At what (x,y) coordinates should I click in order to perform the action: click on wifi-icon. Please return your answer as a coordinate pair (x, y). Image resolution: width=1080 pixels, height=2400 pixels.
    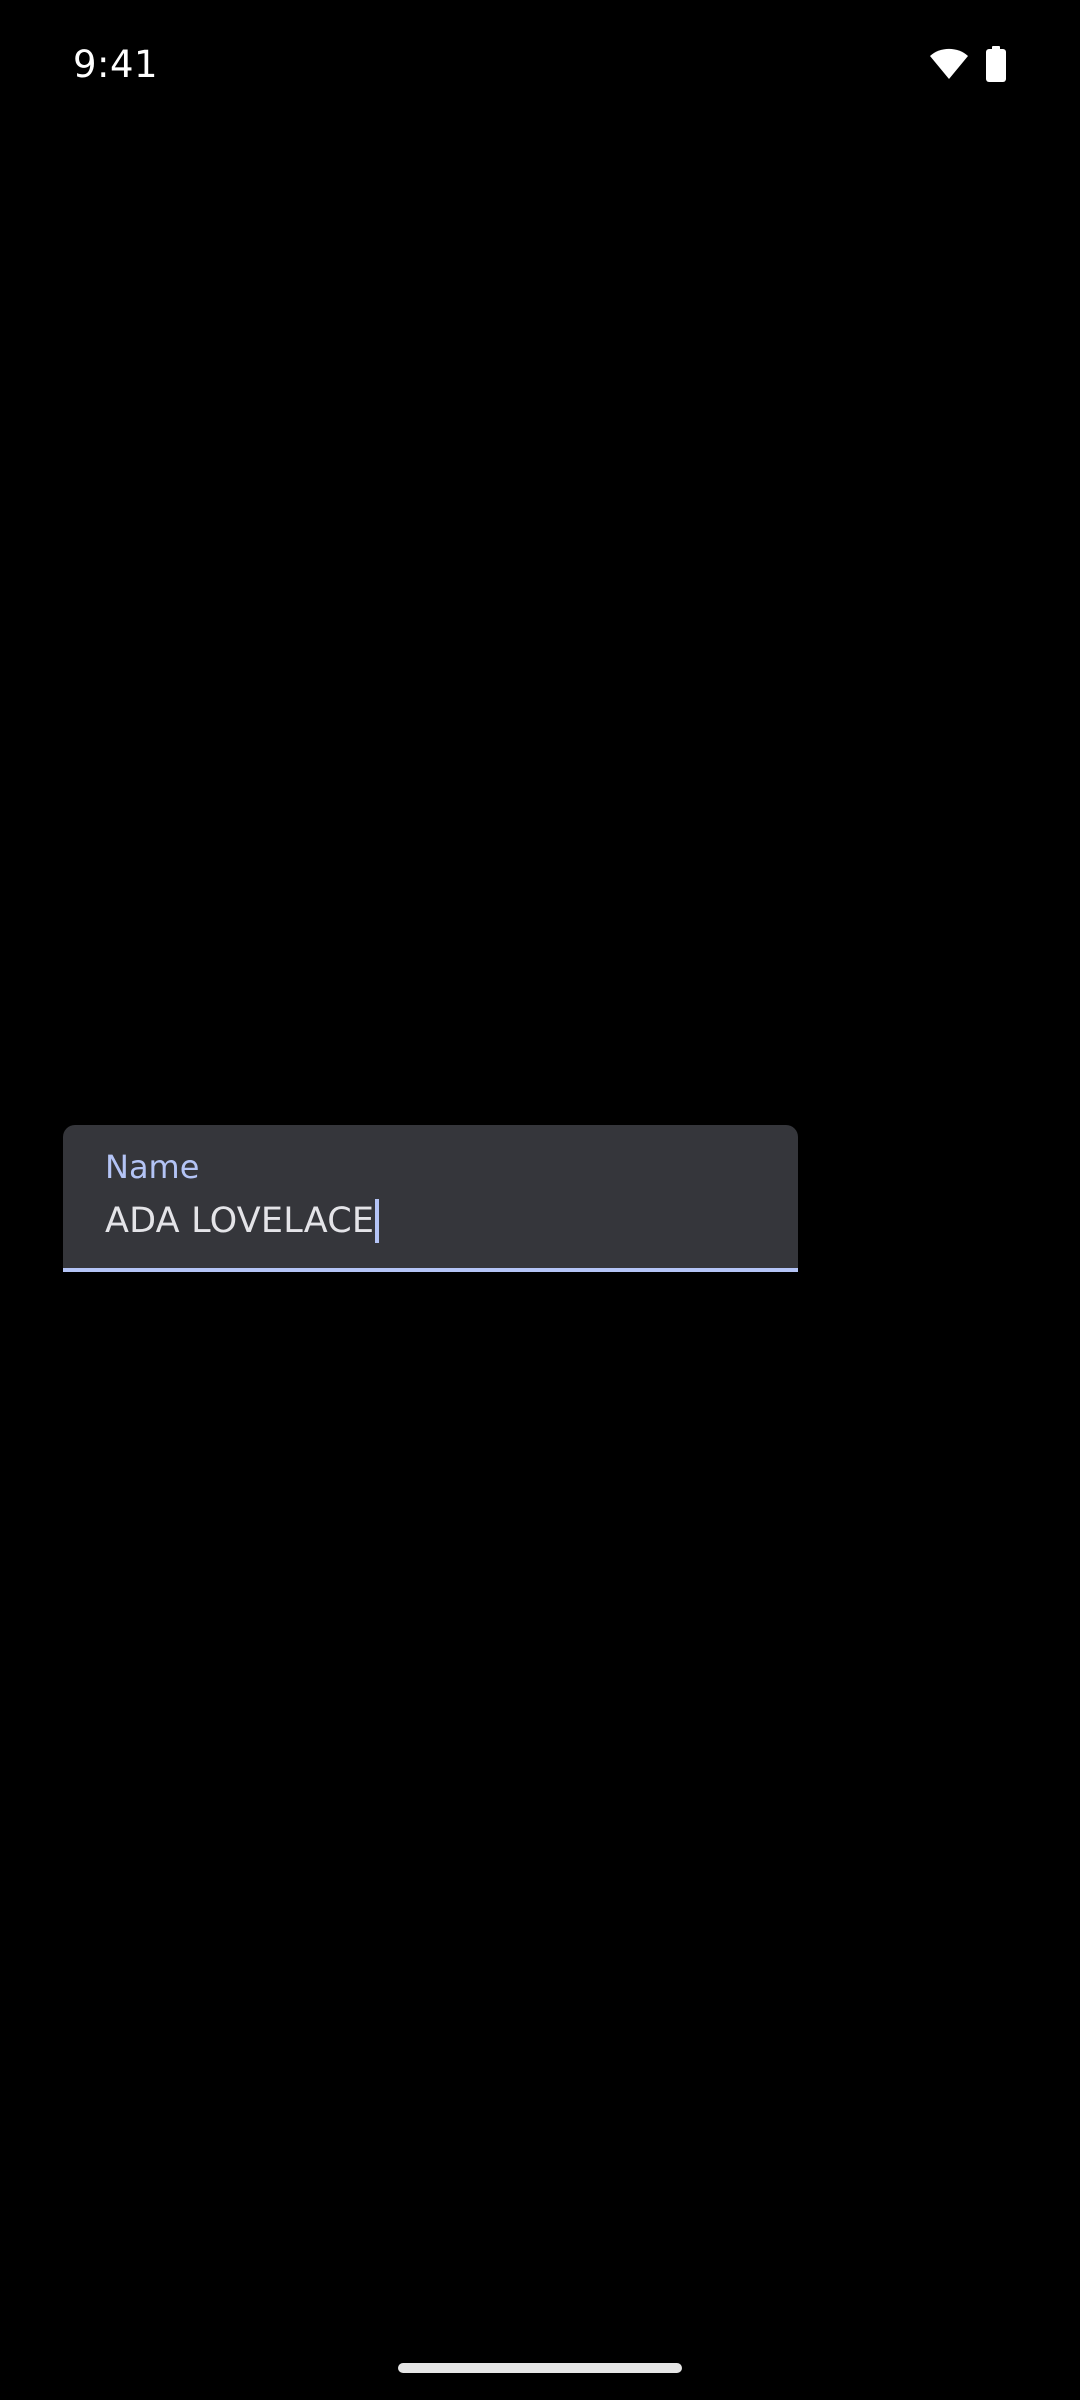
    Looking at the image, I should click on (949, 64).